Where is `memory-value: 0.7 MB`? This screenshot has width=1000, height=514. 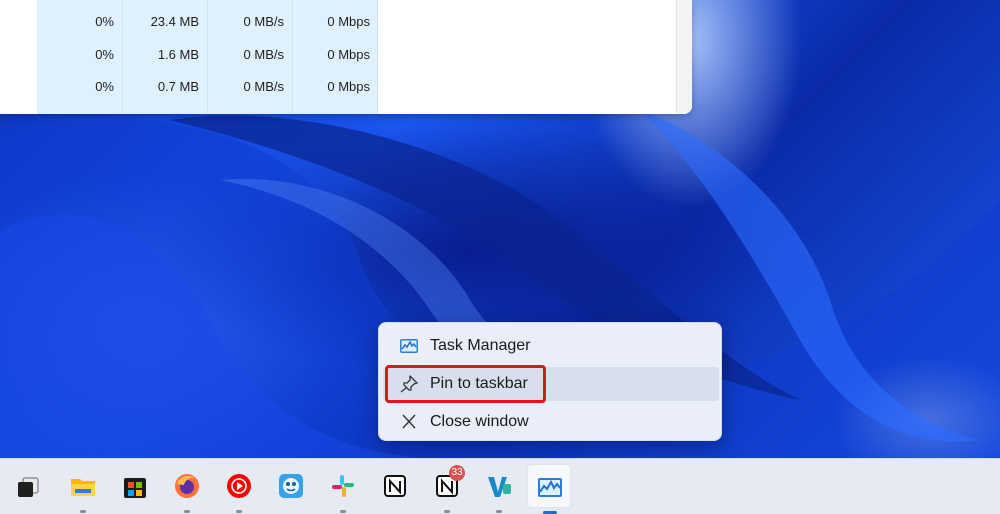 memory-value: 0.7 MB is located at coordinates (178, 86).